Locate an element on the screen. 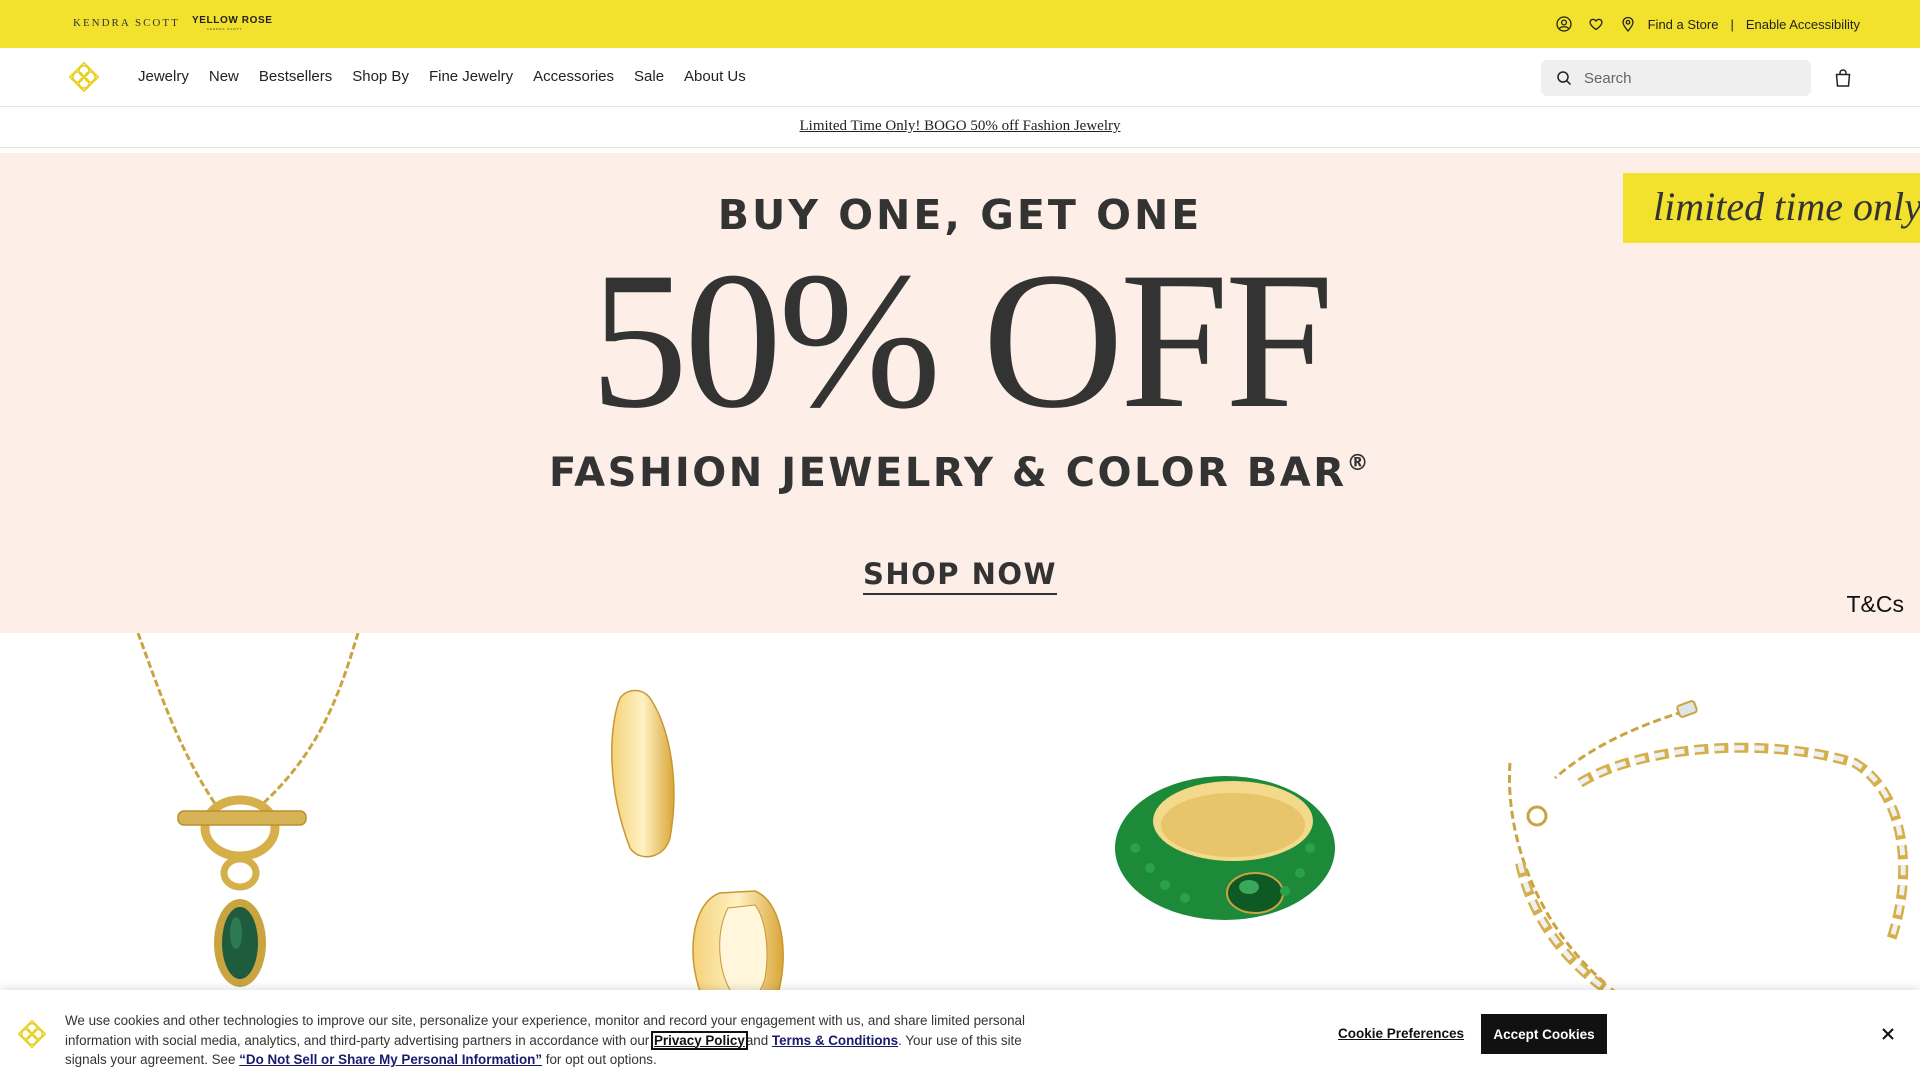  utility-links: Find a Store | Enable Accessibility is located at coordinates (1702, 24).